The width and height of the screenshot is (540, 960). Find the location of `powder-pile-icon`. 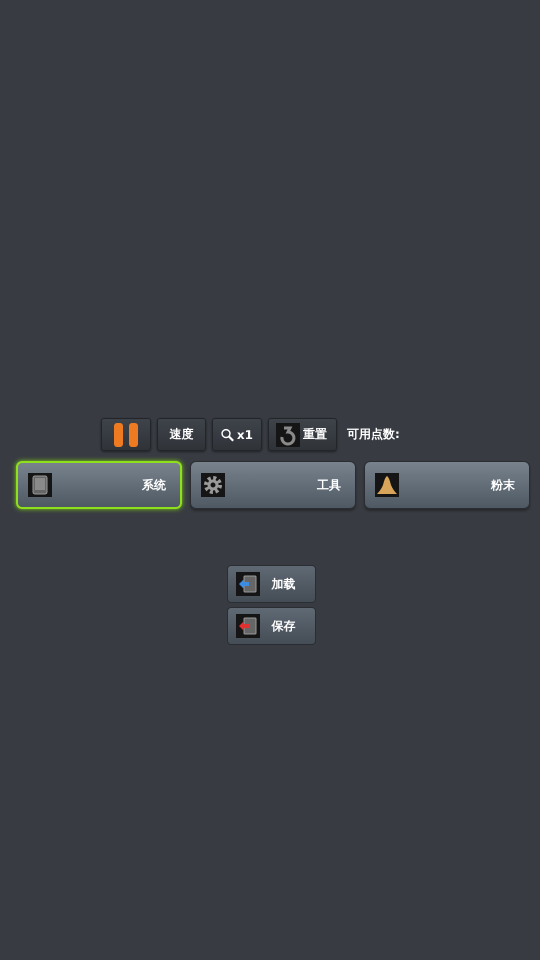

powder-pile-icon is located at coordinates (387, 485).